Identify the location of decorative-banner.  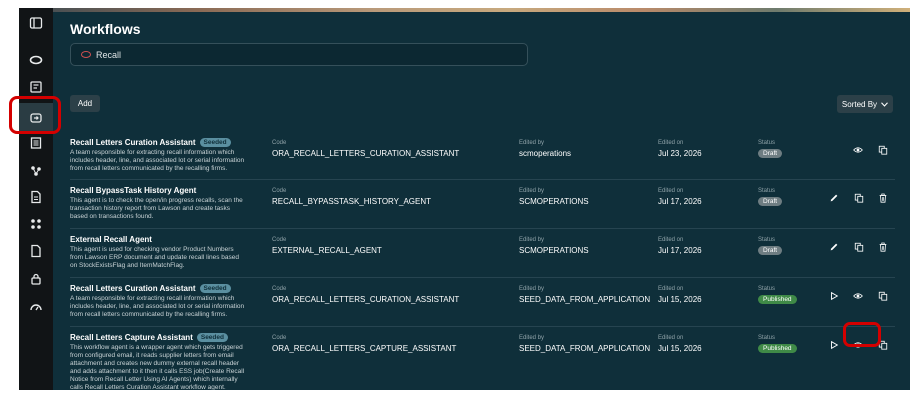
(464, 10).